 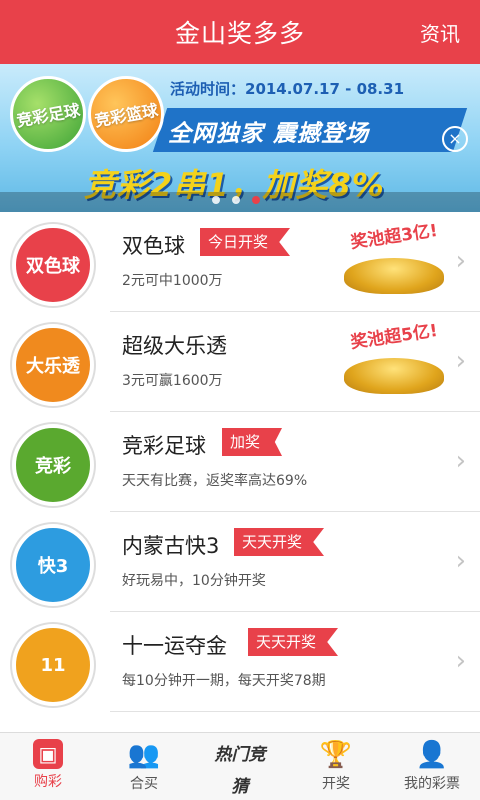 What do you see at coordinates (144, 784) in the screenshot?
I see `tab-label: 合买` at bounding box center [144, 784].